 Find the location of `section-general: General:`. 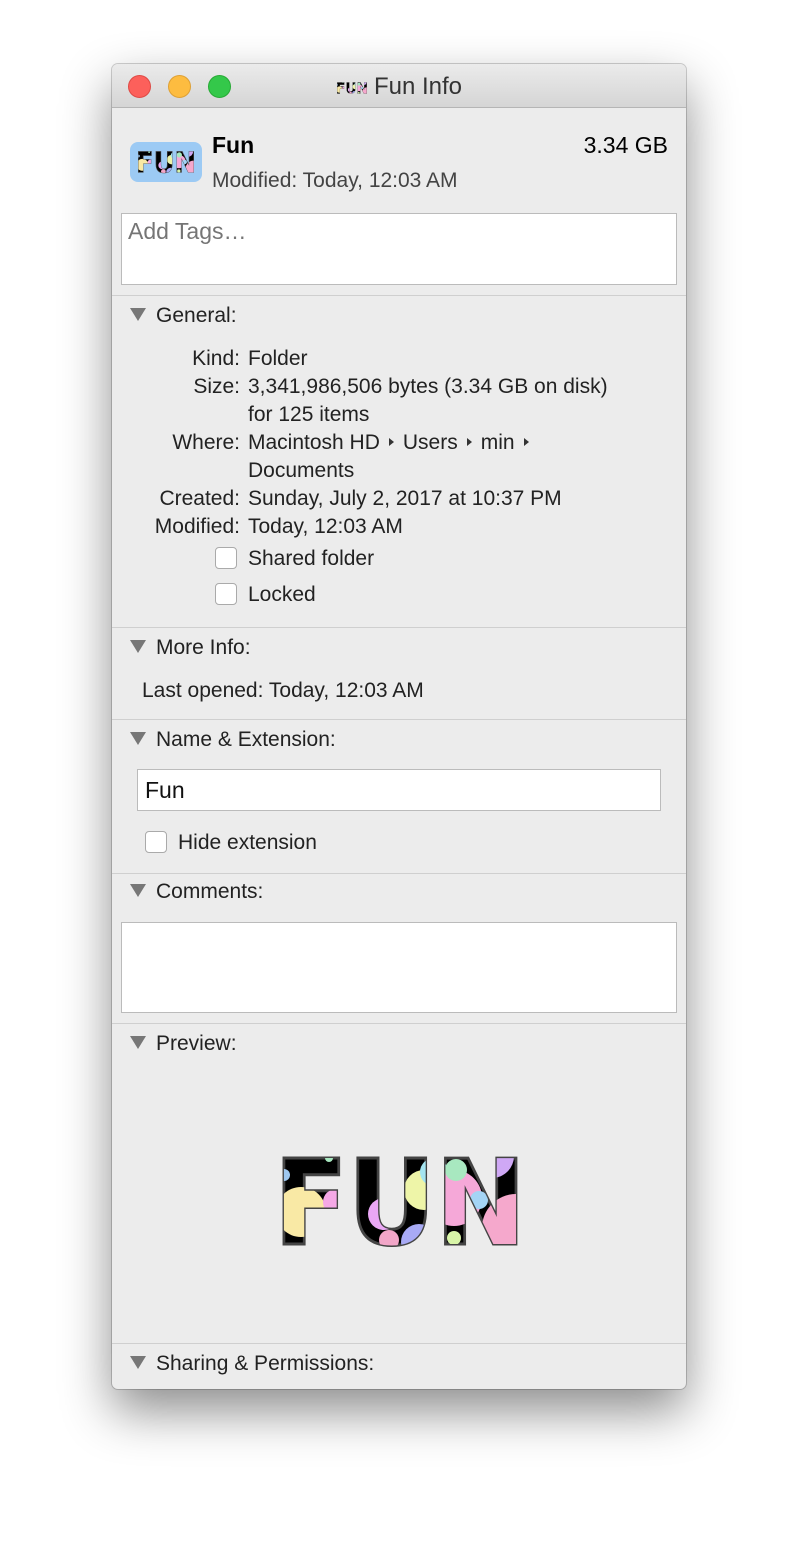

section-general: General: is located at coordinates (183, 316).